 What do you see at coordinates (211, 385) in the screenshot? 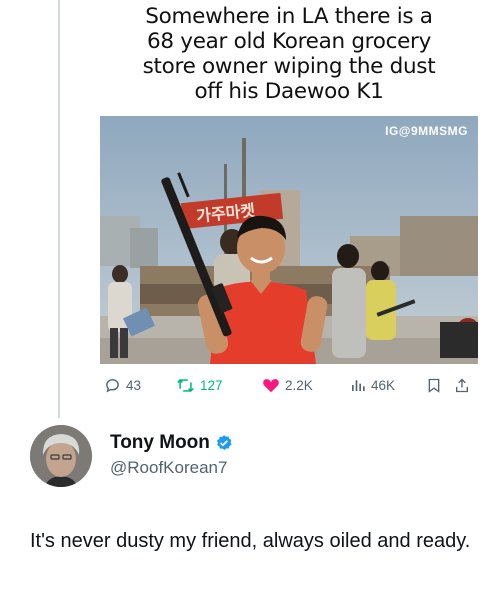
I see `repost-count: 127` at bounding box center [211, 385].